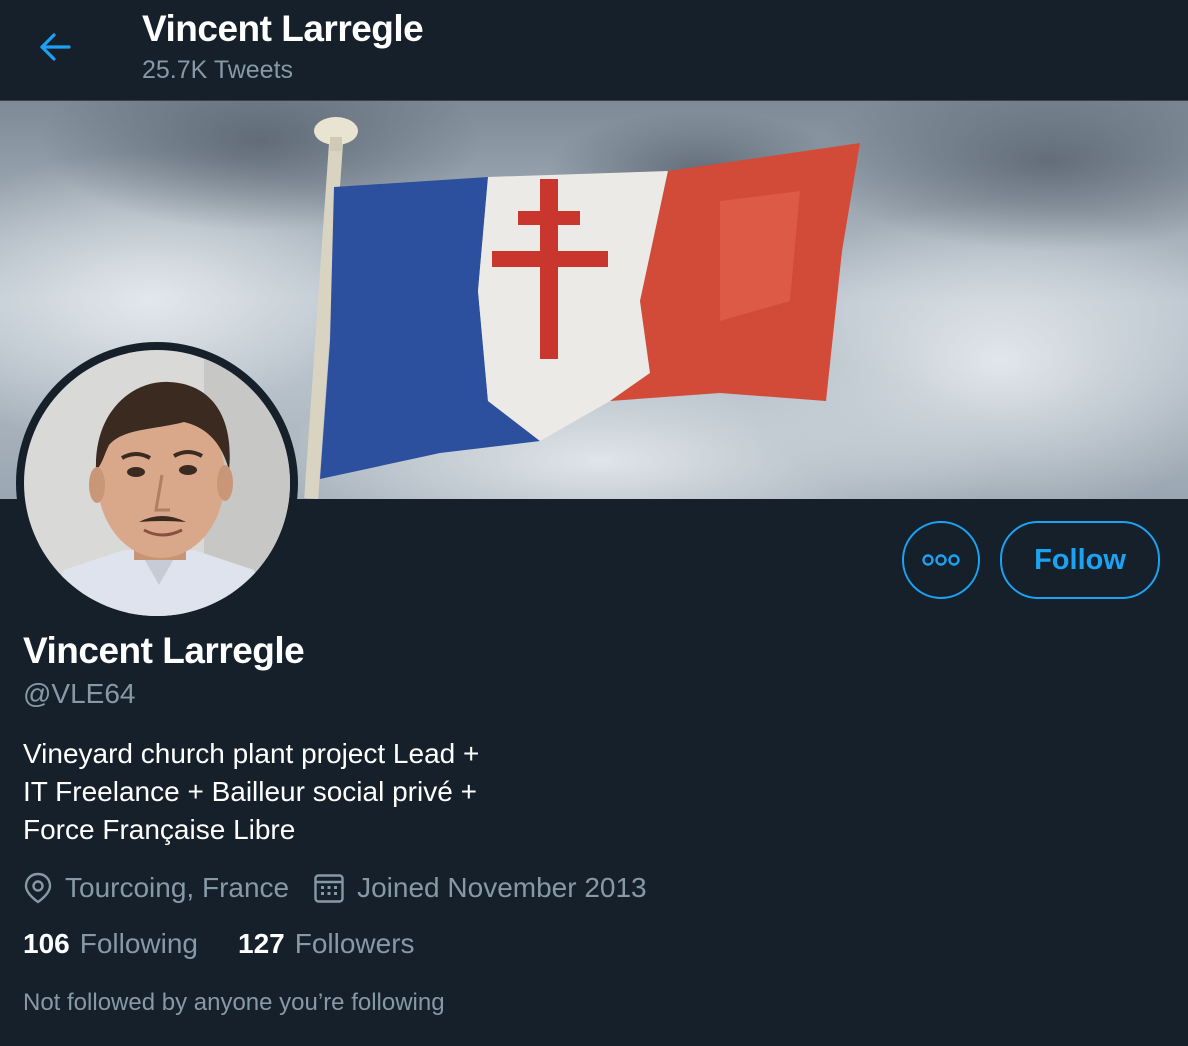 The height and width of the screenshot is (1046, 1188). What do you see at coordinates (138, 943) in the screenshot?
I see `following-label: Following` at bounding box center [138, 943].